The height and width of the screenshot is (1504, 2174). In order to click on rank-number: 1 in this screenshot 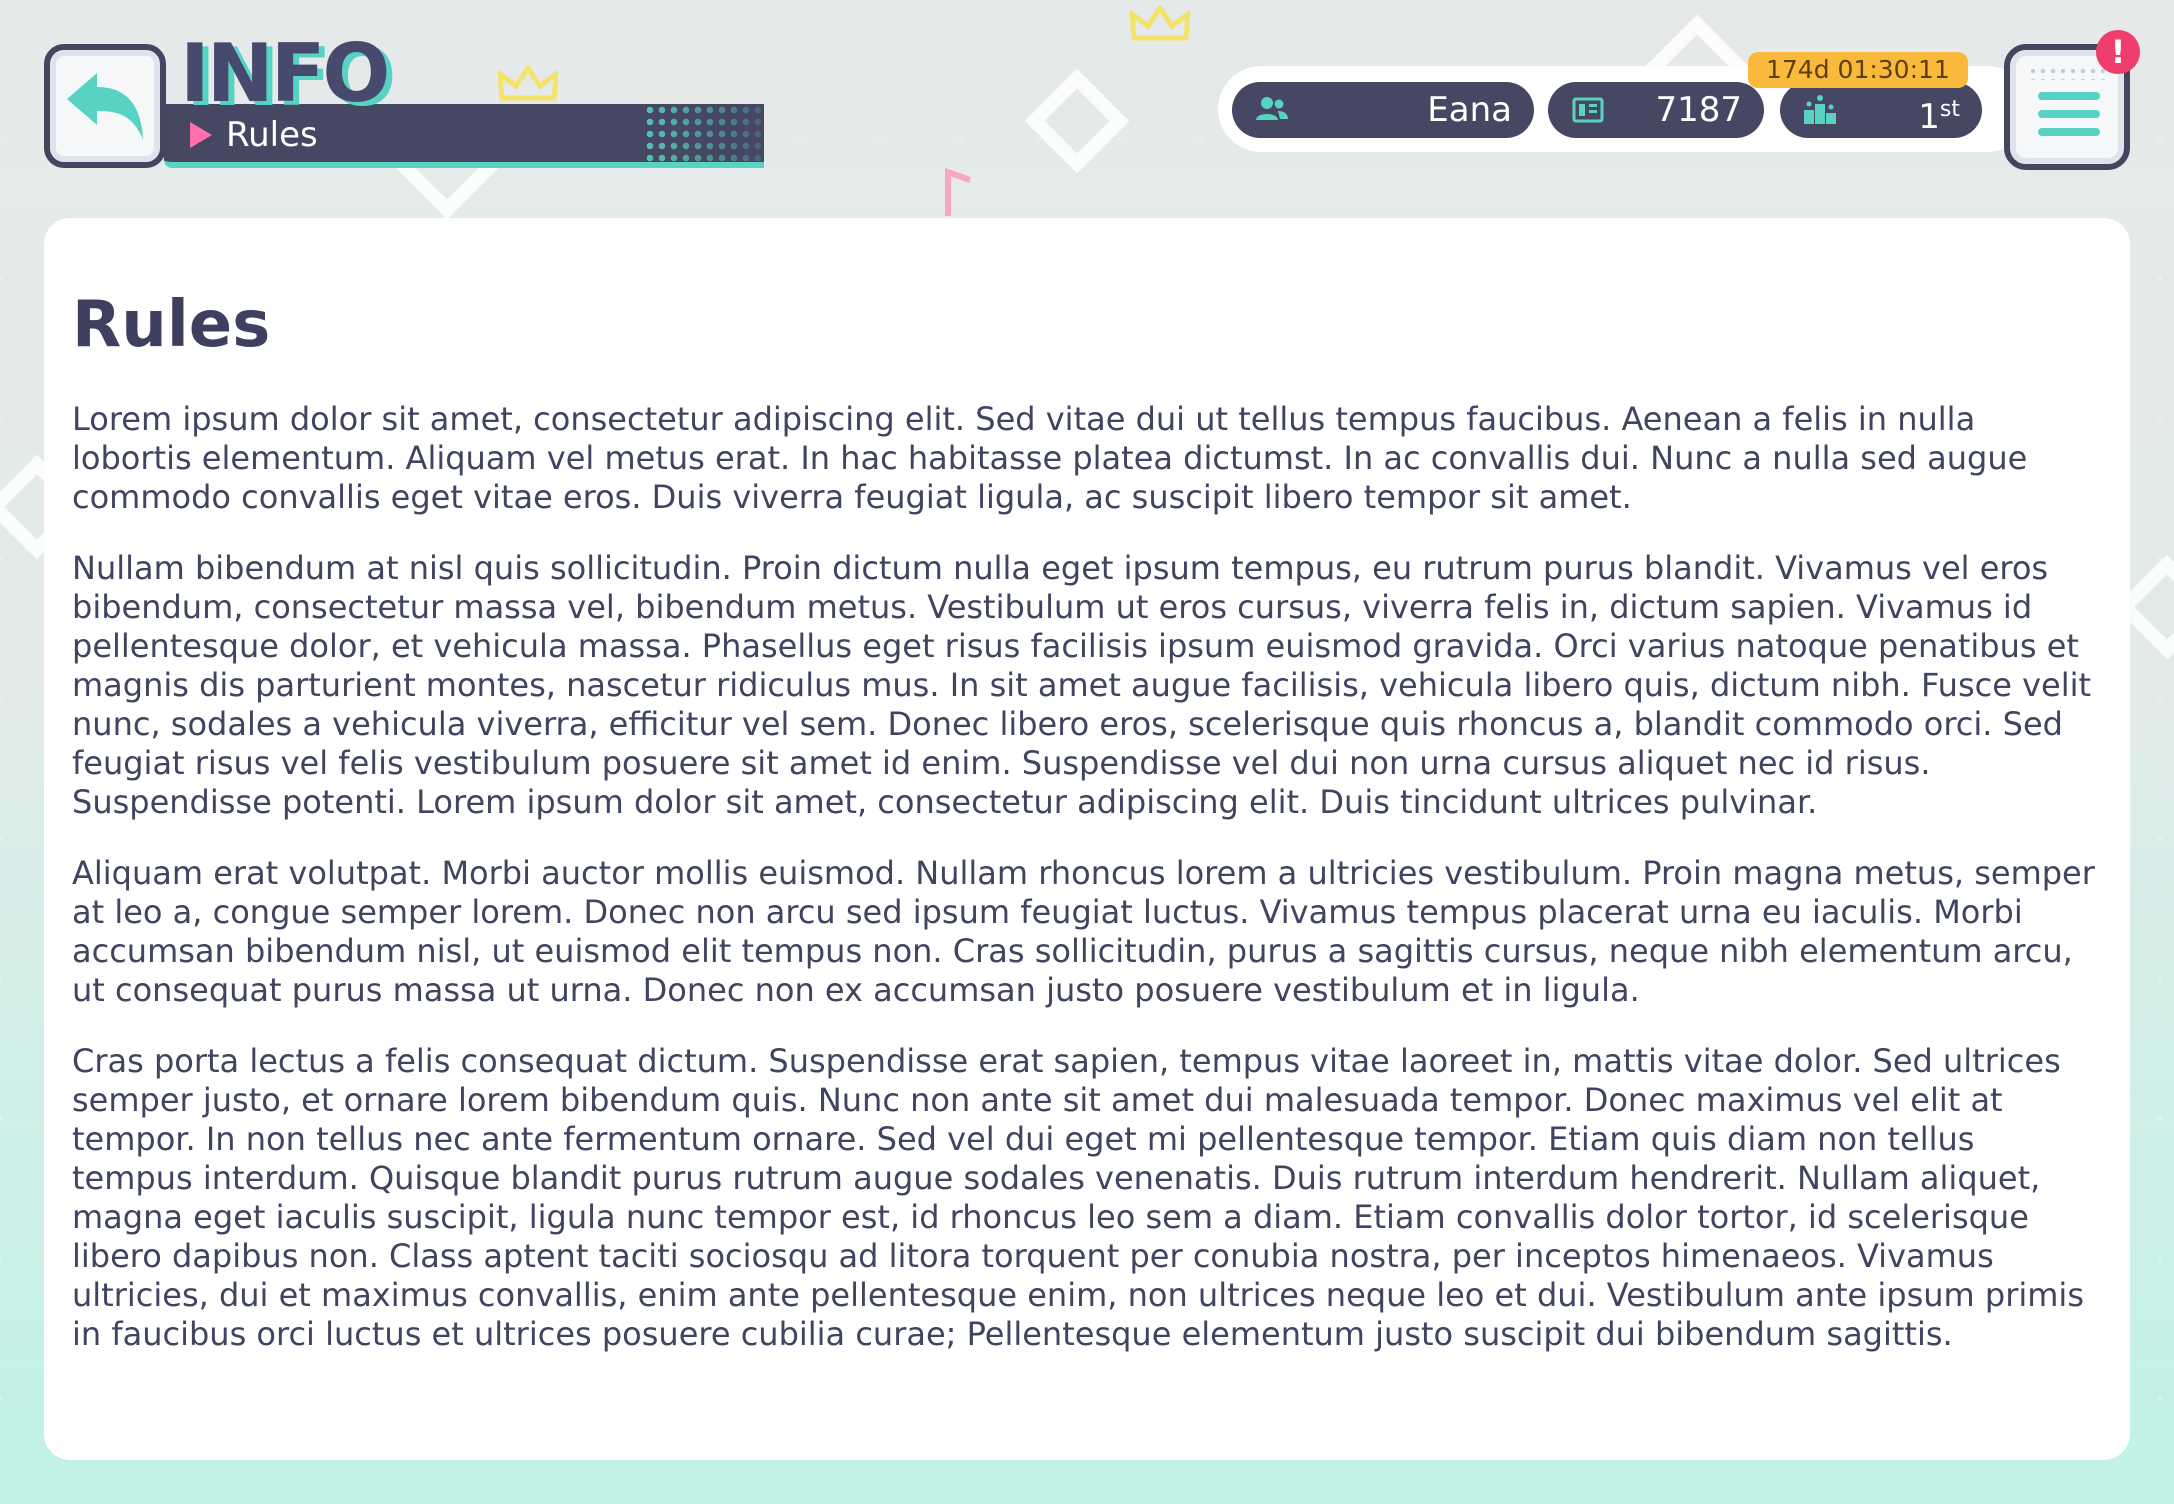, I will do `click(1929, 117)`.